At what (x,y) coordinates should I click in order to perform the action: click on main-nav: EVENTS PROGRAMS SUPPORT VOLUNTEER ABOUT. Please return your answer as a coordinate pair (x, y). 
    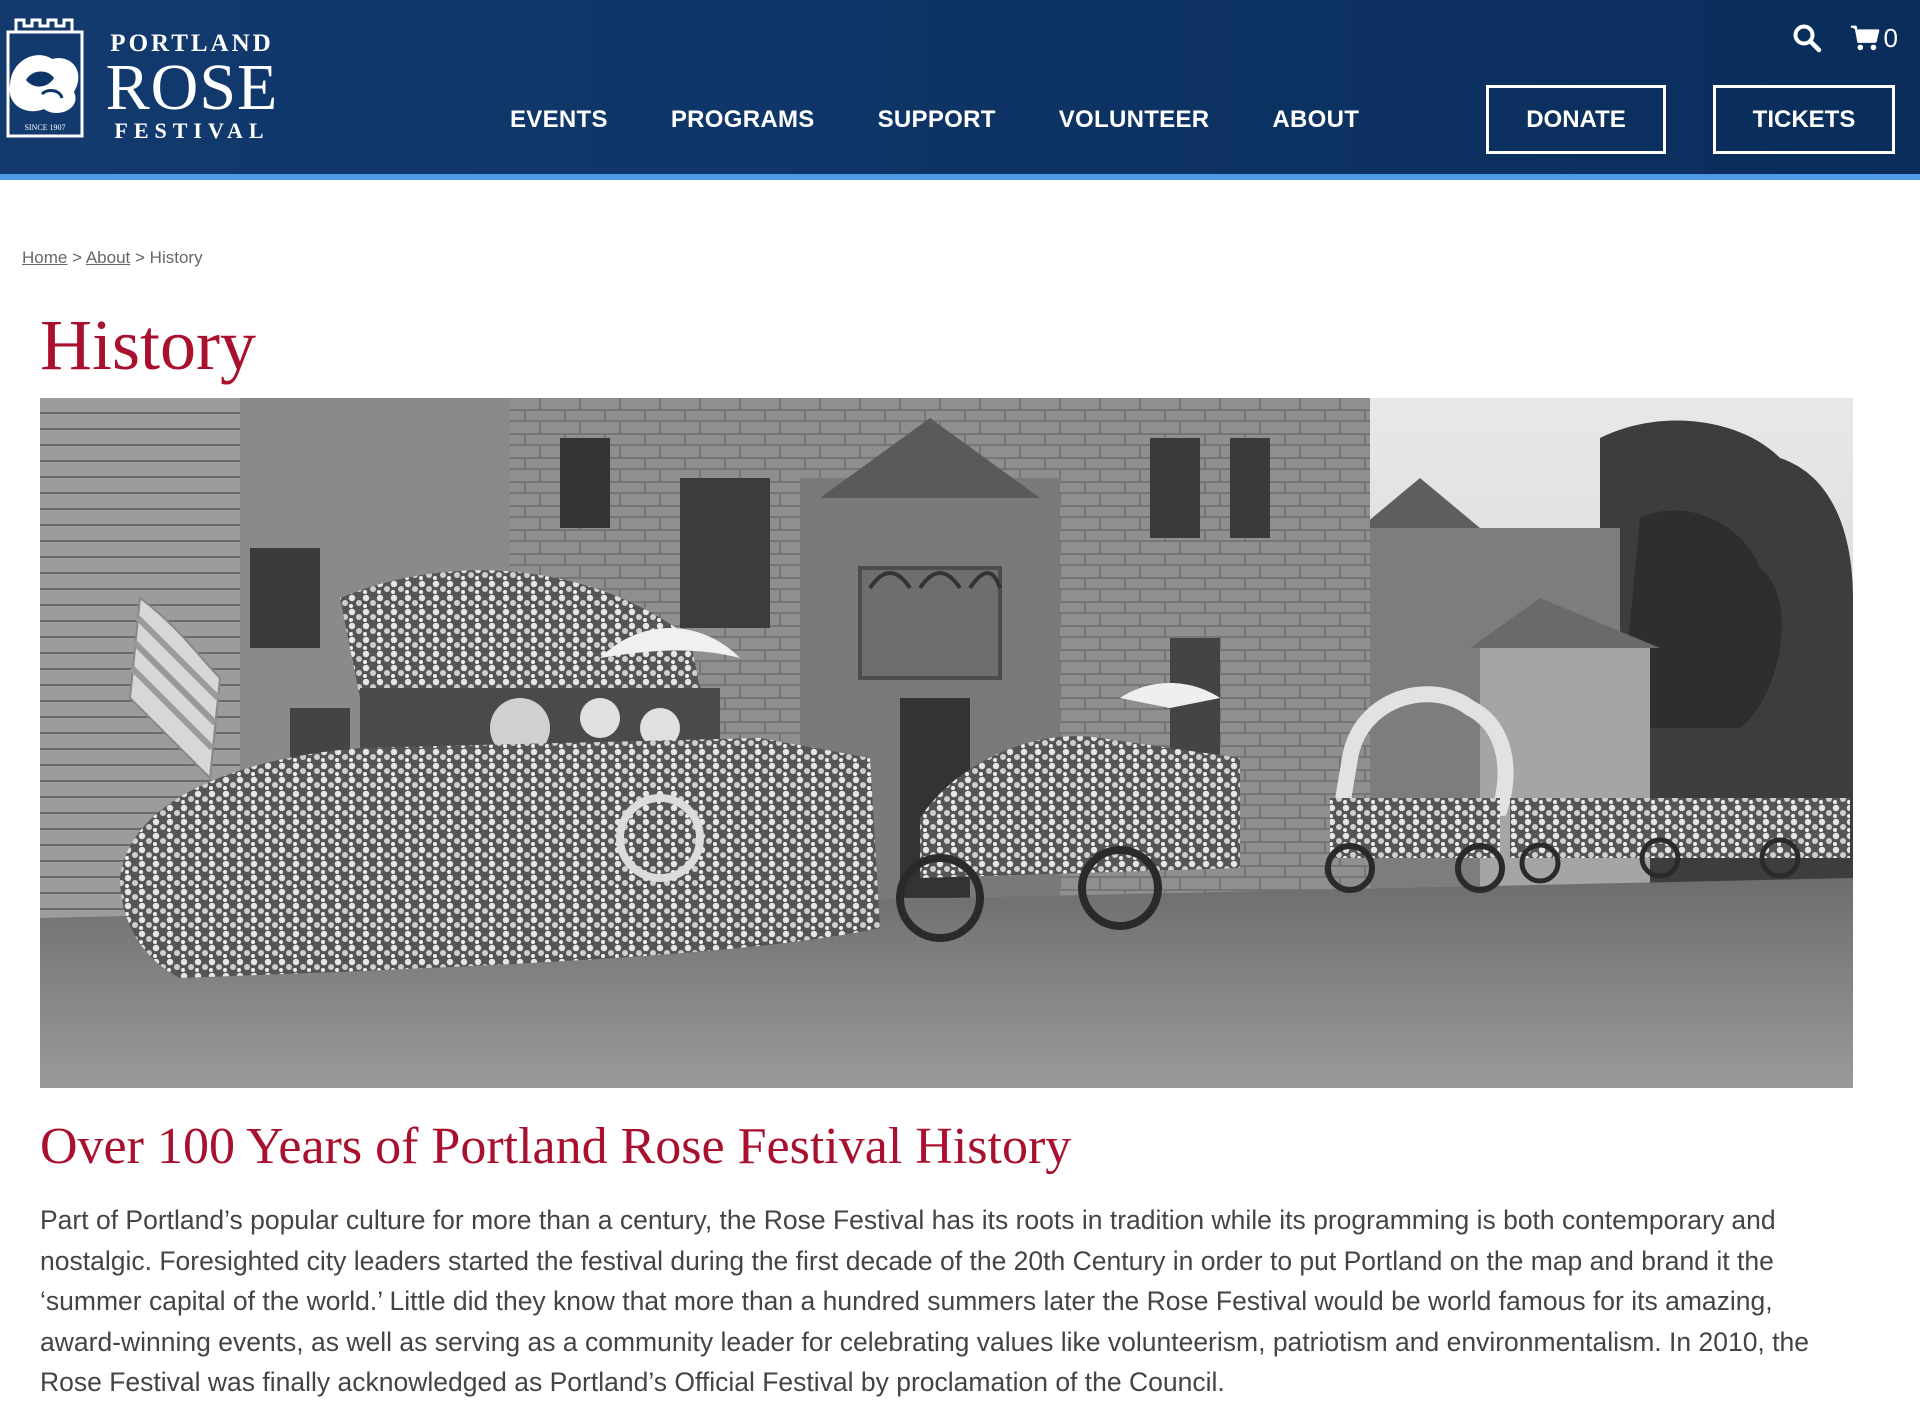
    Looking at the image, I should click on (966, 120).